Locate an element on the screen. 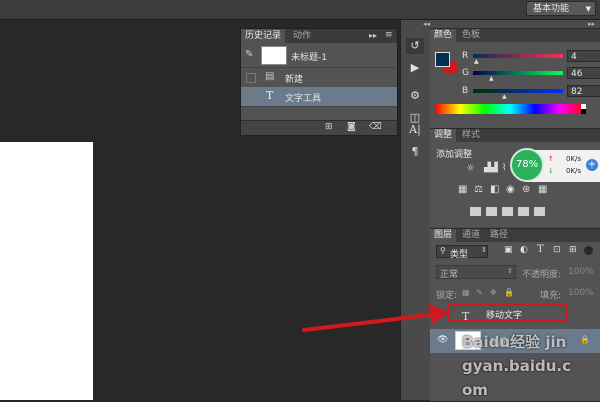 Image resolution: width=600 pixels, height=402 pixels. history-item-label: 文字工具 is located at coordinates (303, 99).